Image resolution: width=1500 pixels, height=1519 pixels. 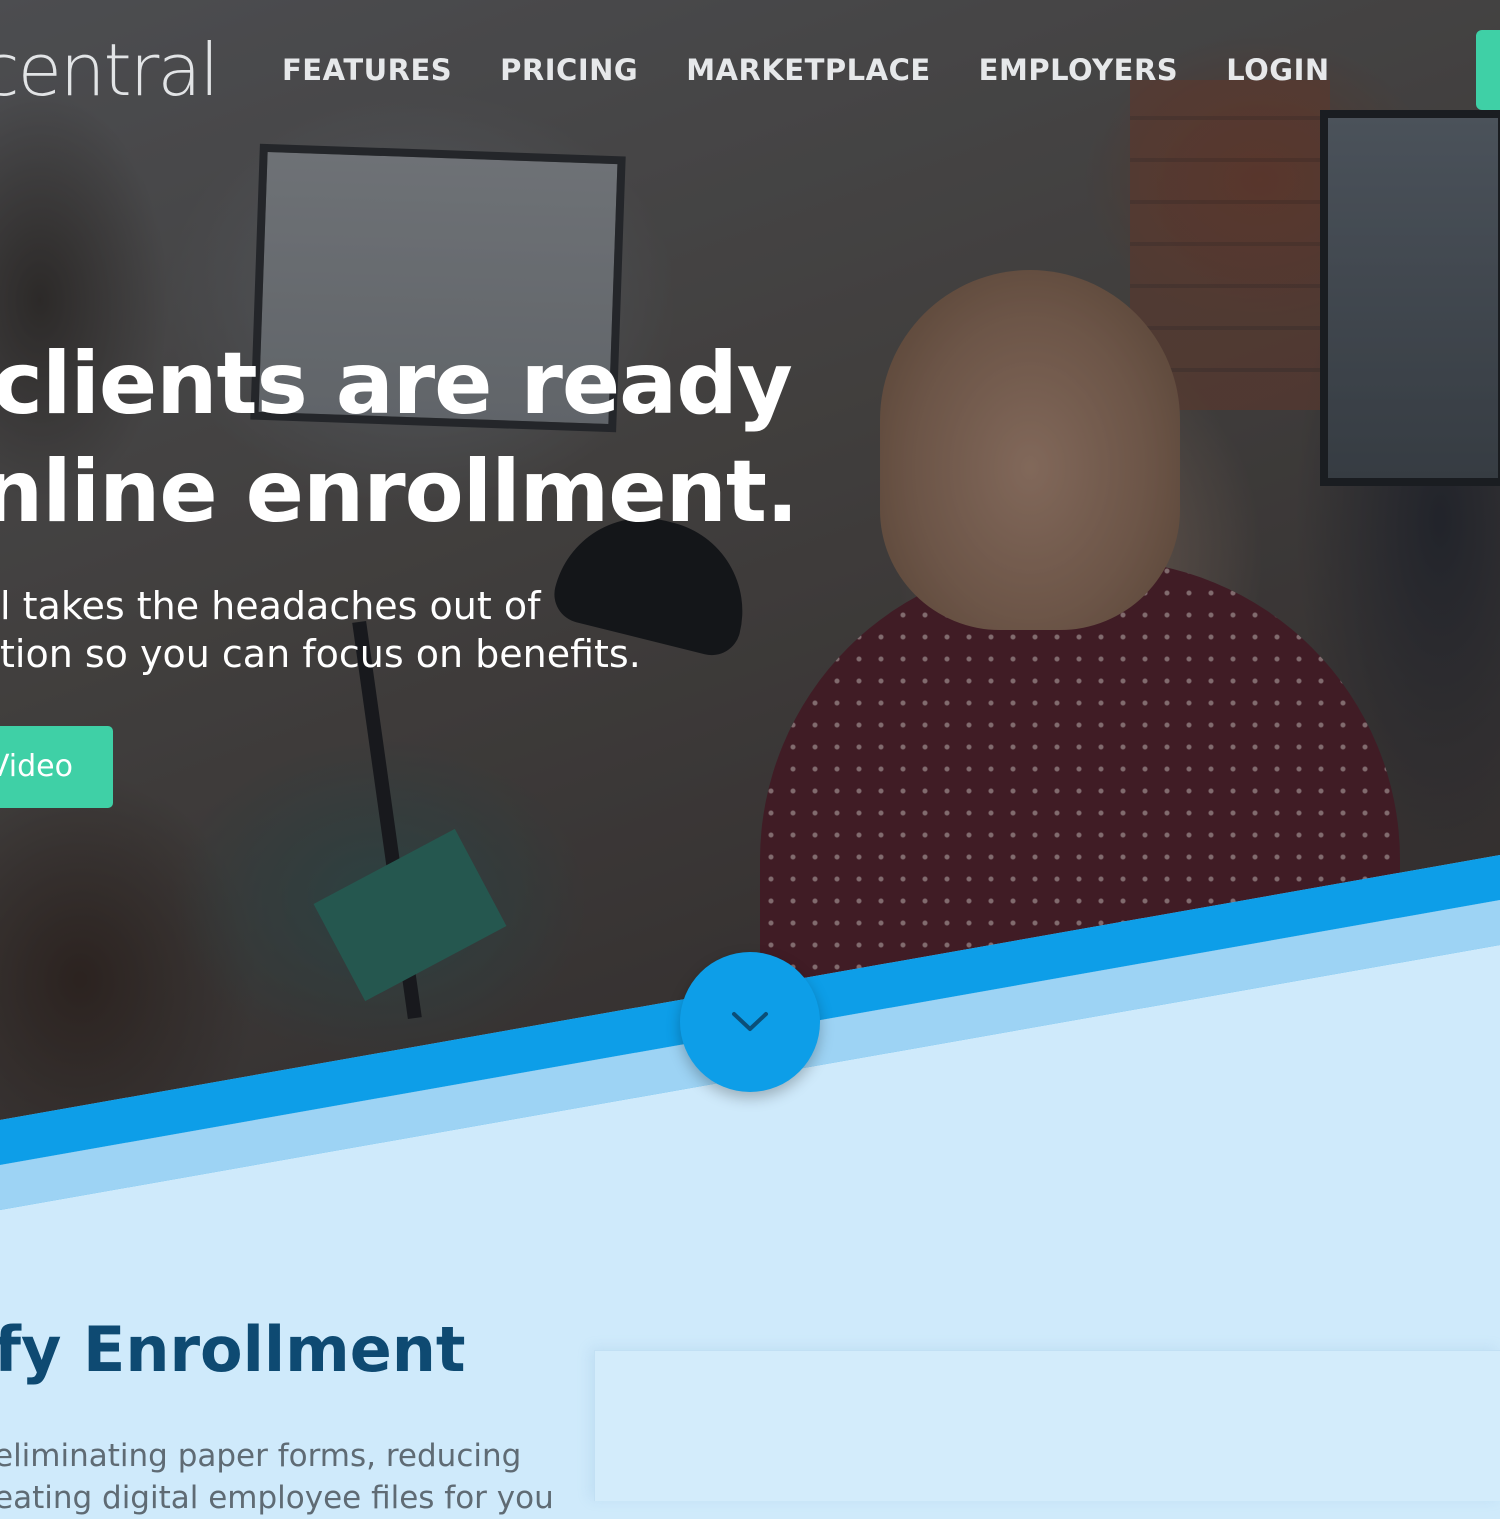 I want to click on section-body-line1: eliminating paper forms, reducing, so click(x=261, y=1456).